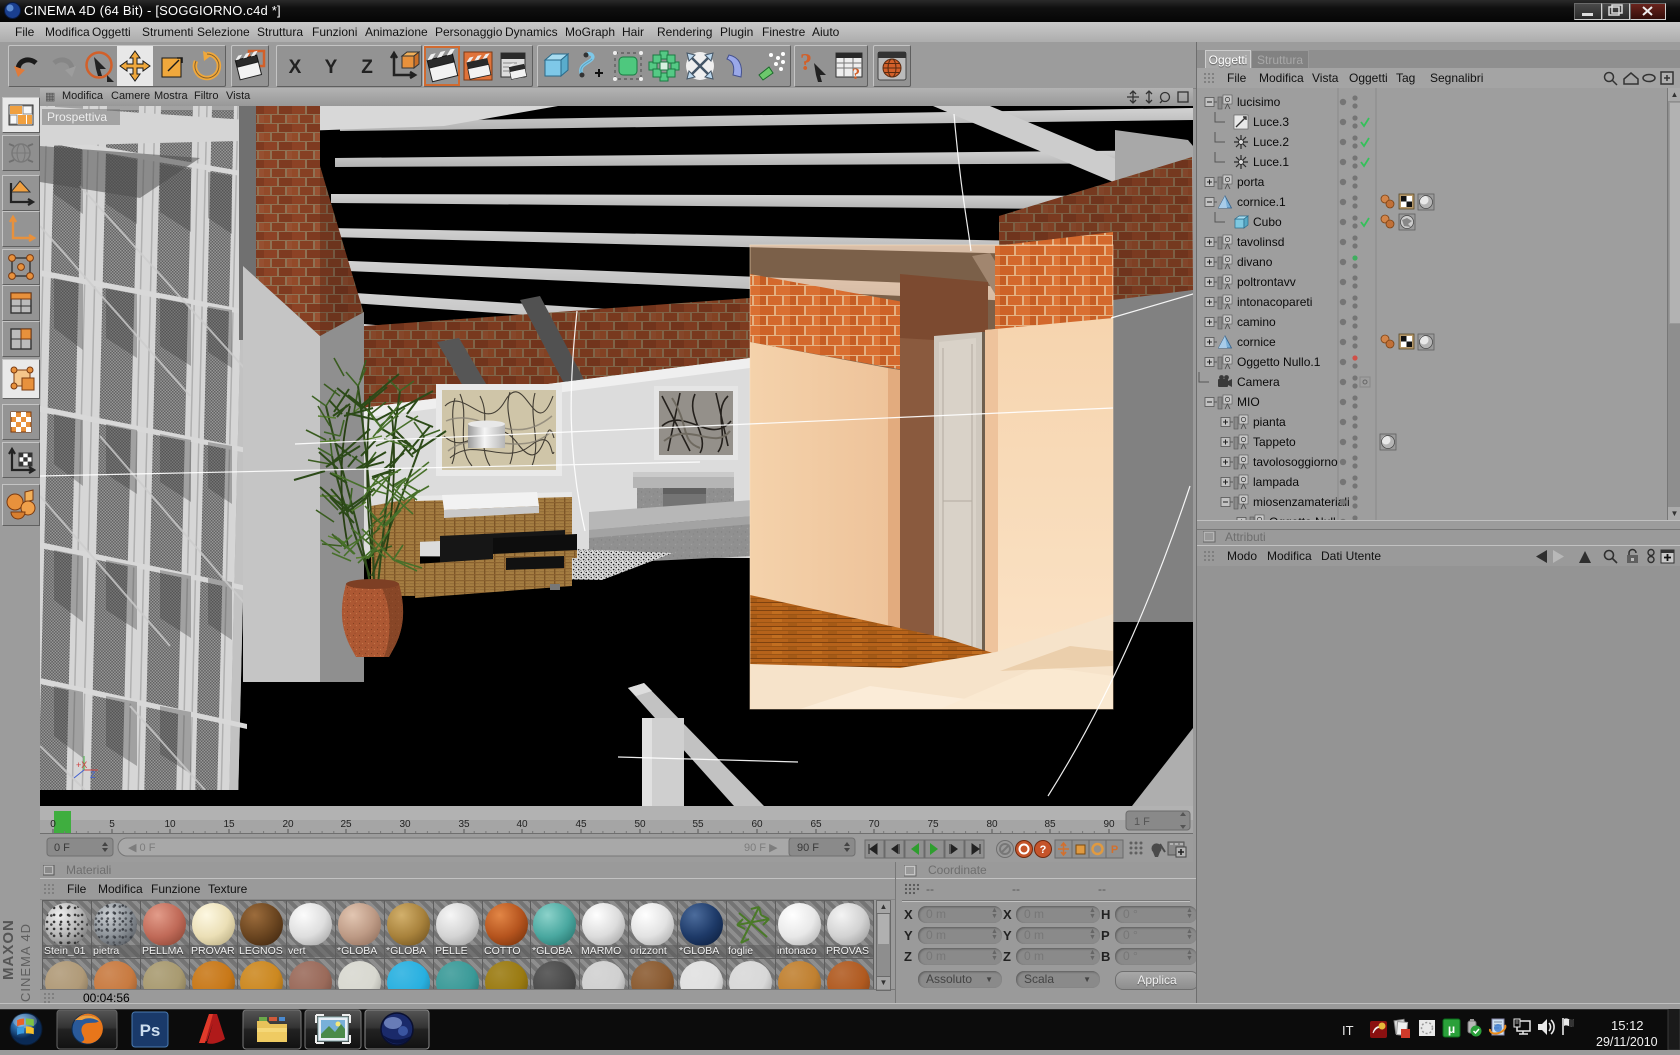 This screenshot has width=1680, height=1055. Describe the element at coordinates (112, 824) in the screenshot. I see `svg-text: 5` at that location.